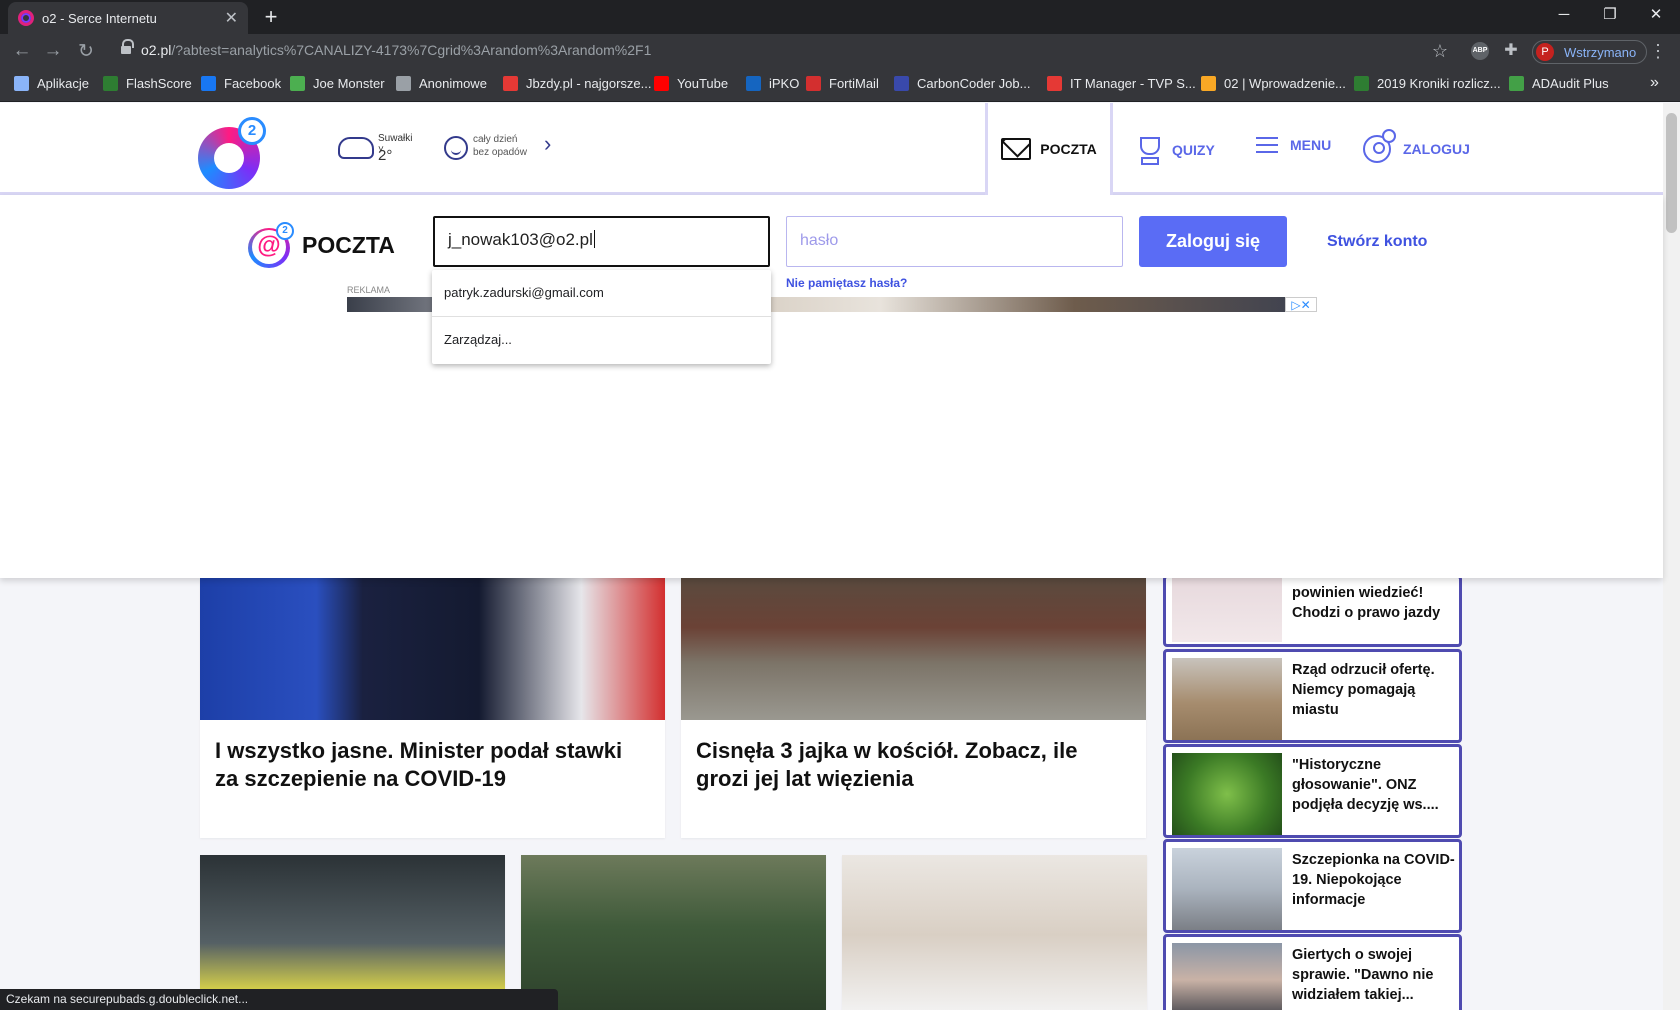 The width and height of the screenshot is (1680, 1010). Describe the element at coordinates (500, 152) in the screenshot. I see `weather-desc-line2: bez opadów` at that location.